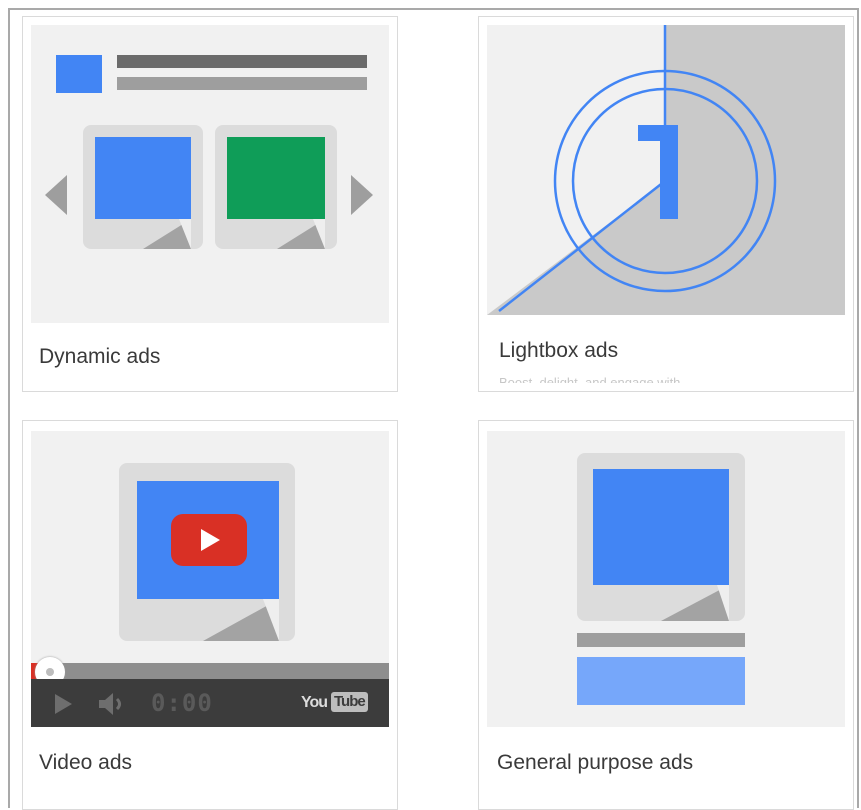 The image size is (861, 810). What do you see at coordinates (661, 527) in the screenshot?
I see `general-blue-square` at bounding box center [661, 527].